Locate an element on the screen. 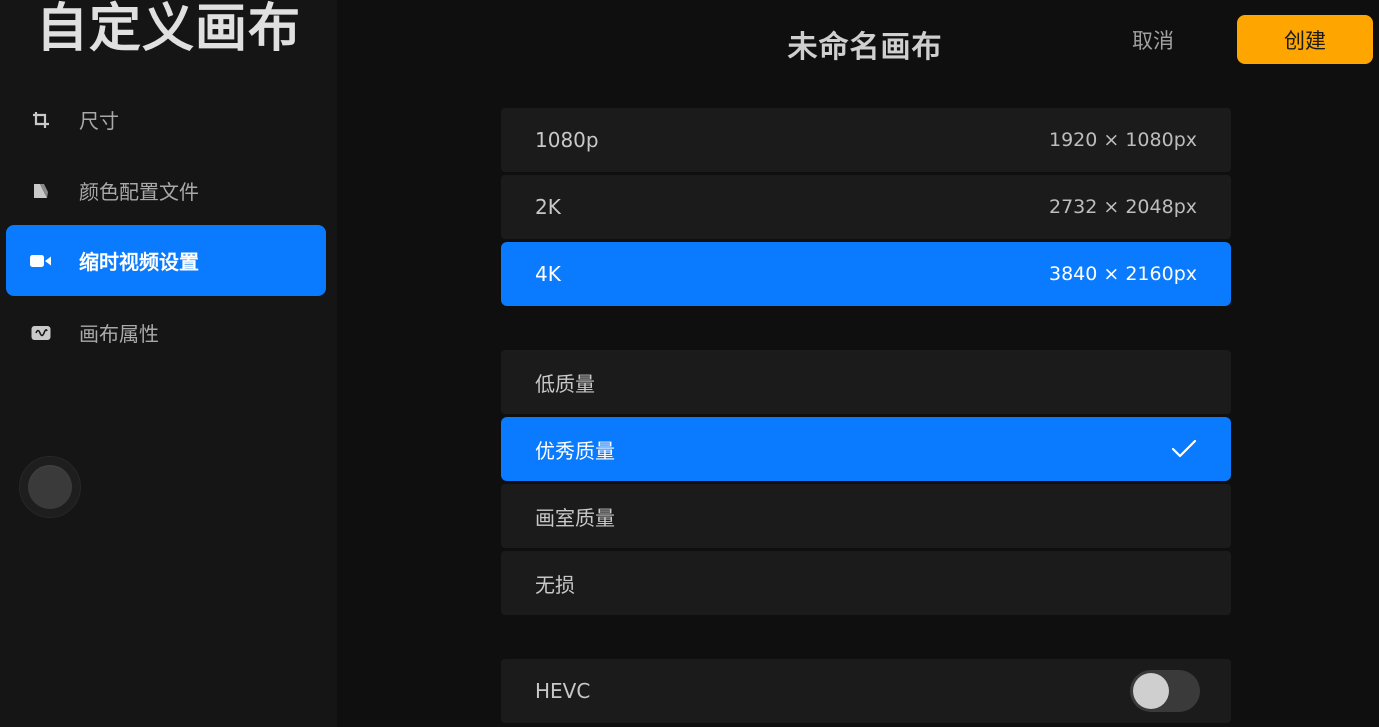 Image resolution: width=1379 pixels, height=727 pixels. option-value: 3840 × 2160px is located at coordinates (1122, 274).